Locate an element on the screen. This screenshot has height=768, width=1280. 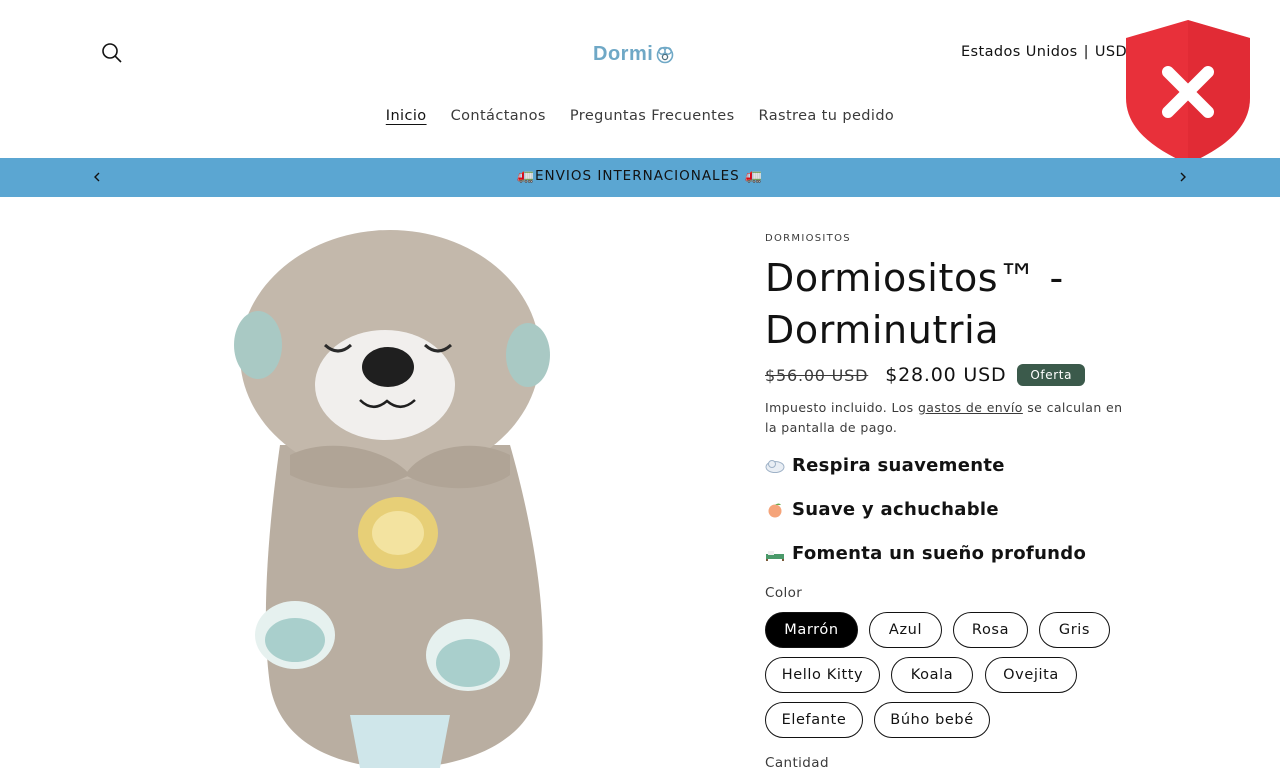
nav-item-rastrea-pedido: Rastrea tu pedido is located at coordinates (827, 116).